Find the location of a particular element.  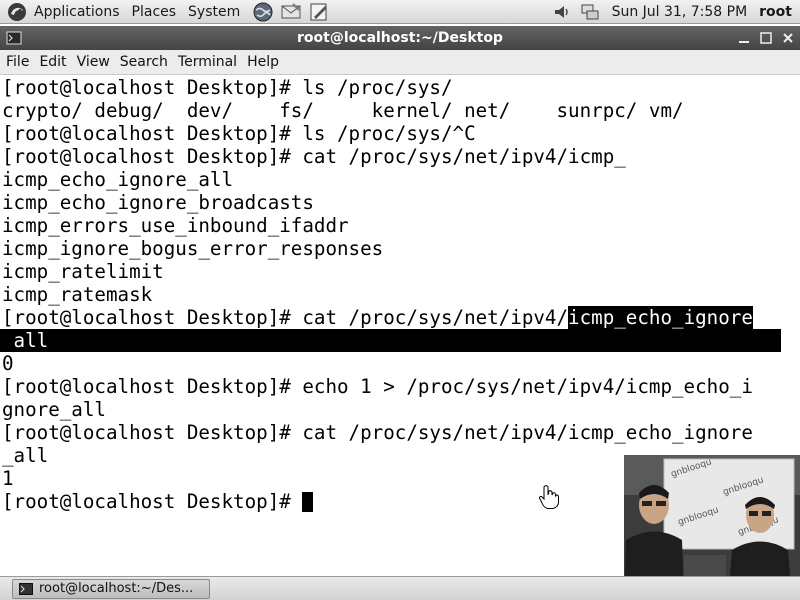

selected-text-continuation: all is located at coordinates (25, 340).